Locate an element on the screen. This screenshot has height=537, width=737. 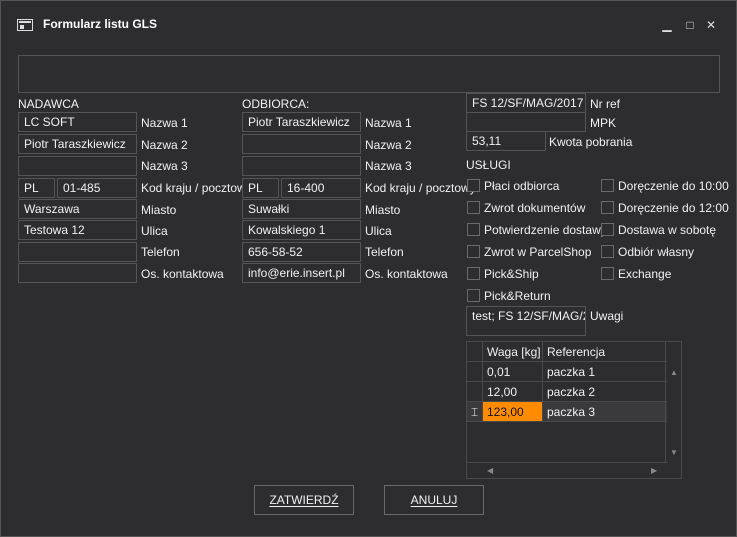
sender-city-label: Miasto is located at coordinates (159, 210).